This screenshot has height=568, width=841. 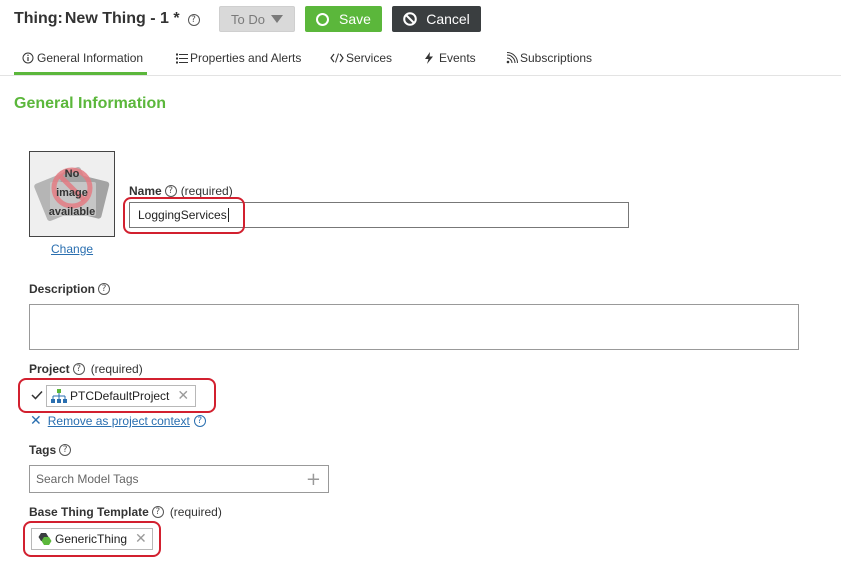 I want to click on project-label: Project ? (required), so click(x=86, y=369).